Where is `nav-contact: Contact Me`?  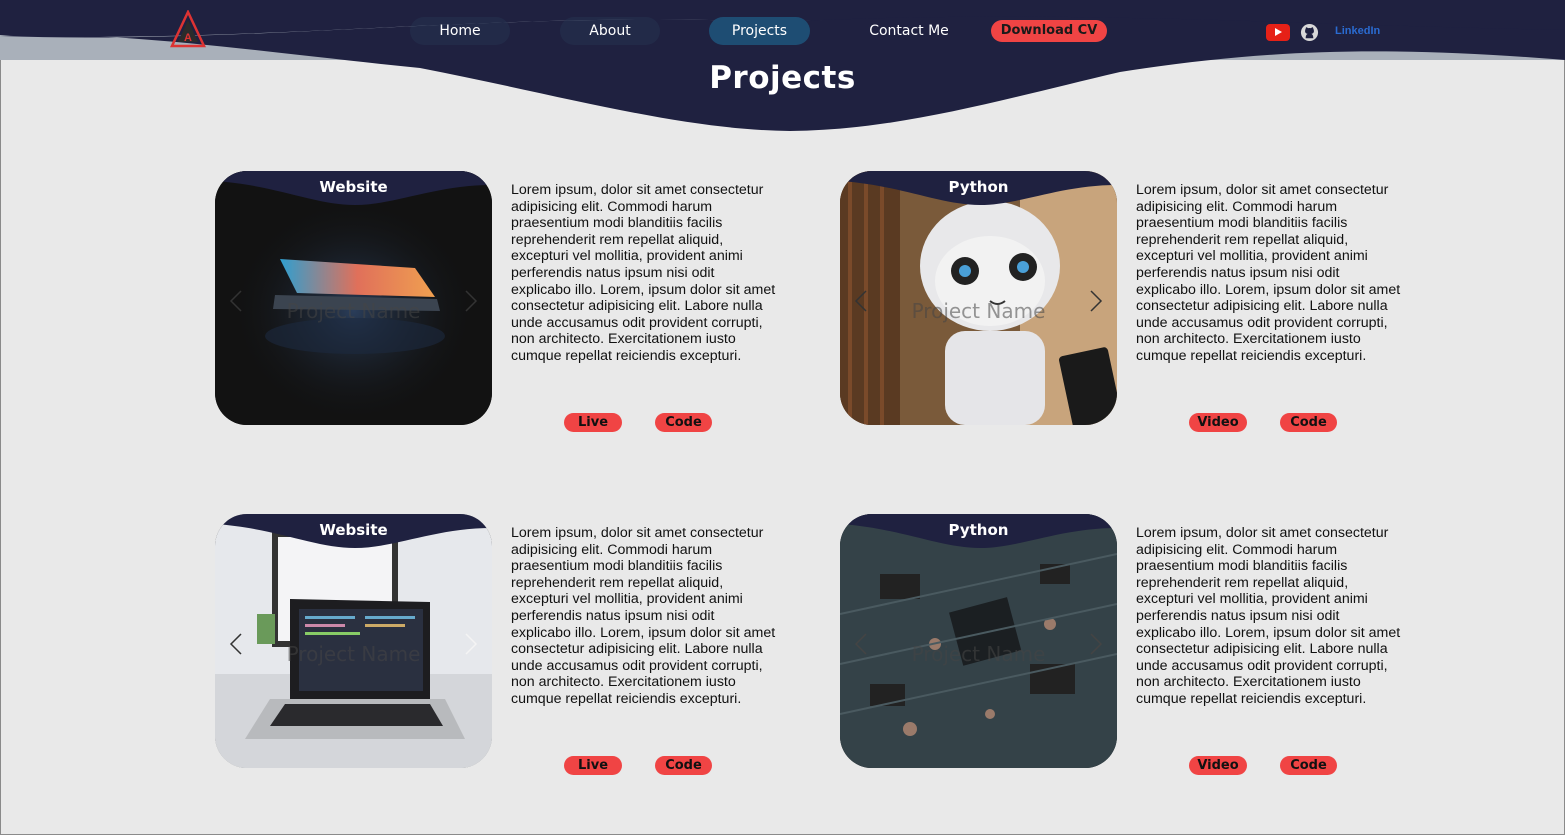 nav-contact: Contact Me is located at coordinates (909, 31).